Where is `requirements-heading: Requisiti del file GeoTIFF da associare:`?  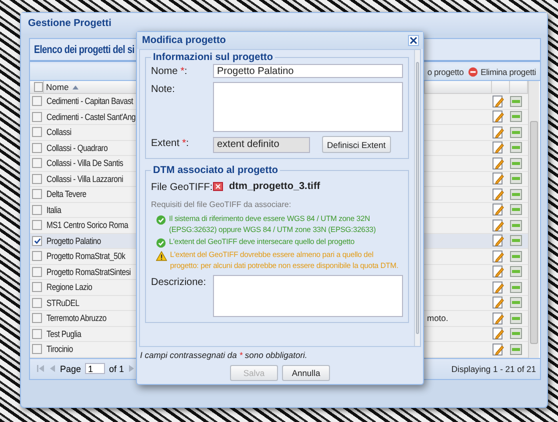 requirements-heading: Requisiti del file GeoTIFF da associare: is located at coordinates (221, 204).